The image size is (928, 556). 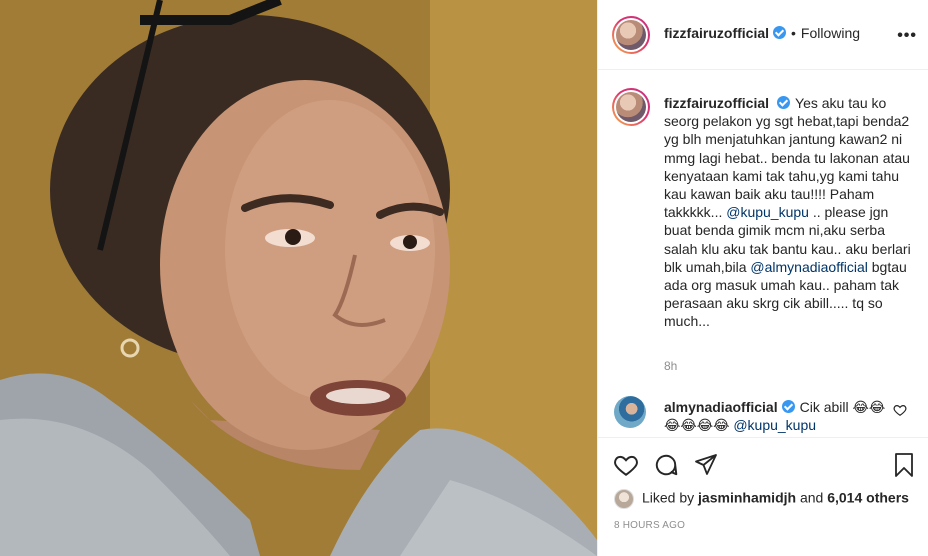 I want to click on follow-button: Following, so click(x=830, y=33).